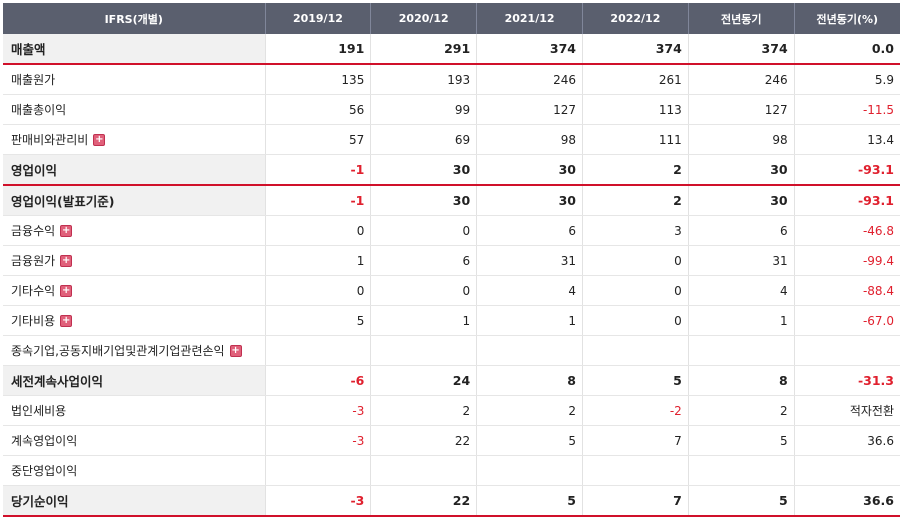 Image resolution: width=903 pixels, height=520 pixels. I want to click on row-label-cell: 매출액, so click(134, 49).